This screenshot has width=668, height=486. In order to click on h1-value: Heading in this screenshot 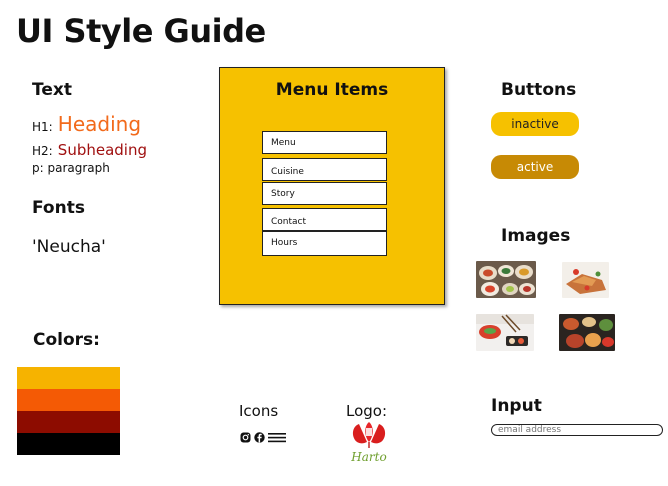, I will do `click(99, 124)`.